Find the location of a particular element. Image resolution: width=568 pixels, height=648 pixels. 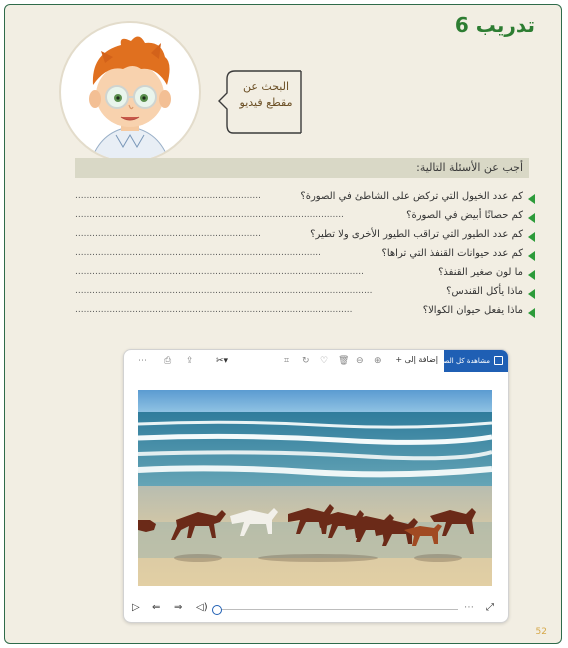

page-number: 52 is located at coordinates (541, 632).